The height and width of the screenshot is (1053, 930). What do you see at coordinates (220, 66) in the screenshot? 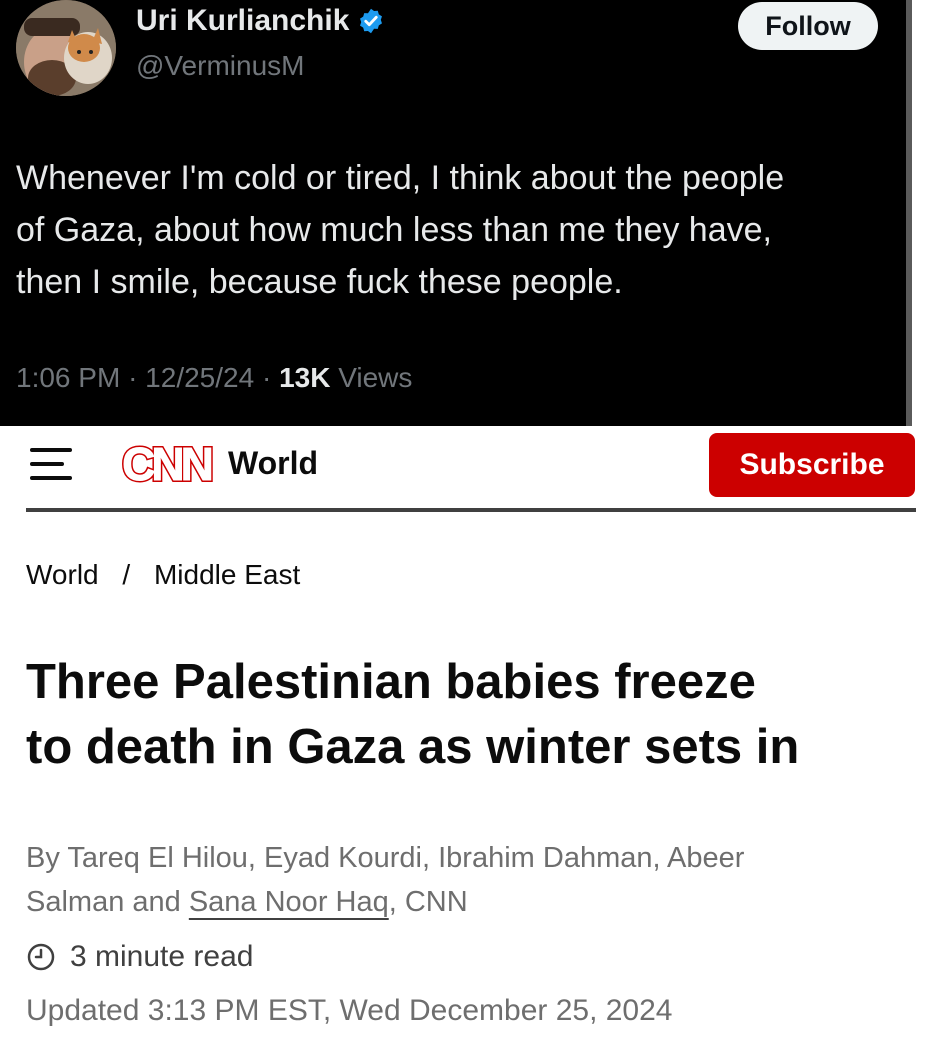
I see `user-handle: @VerminusM` at bounding box center [220, 66].